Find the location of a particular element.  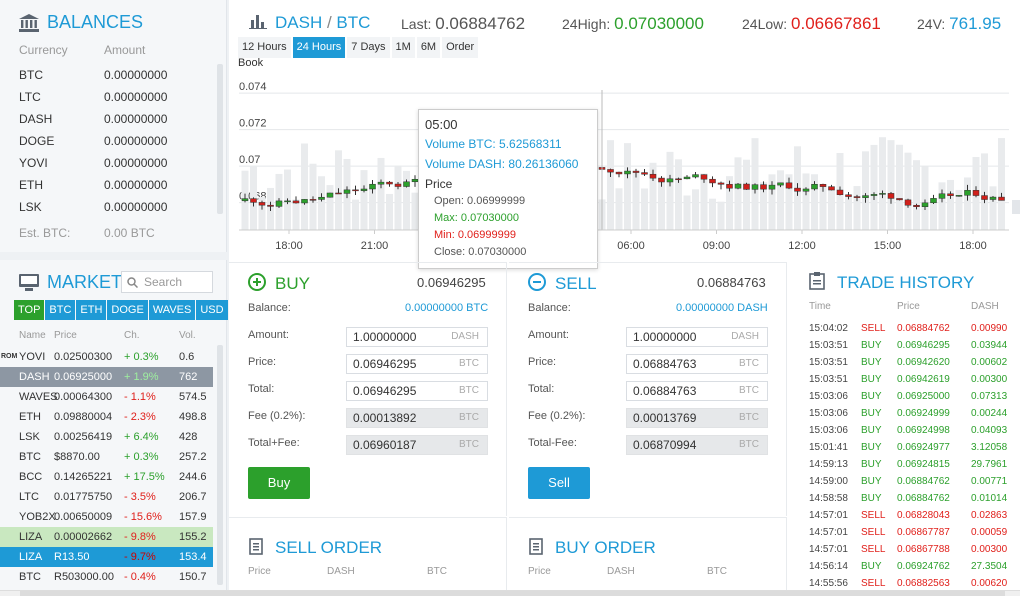

market-row: LIZA R13.50 - 9.7% 153.4 is located at coordinates (106, 557).